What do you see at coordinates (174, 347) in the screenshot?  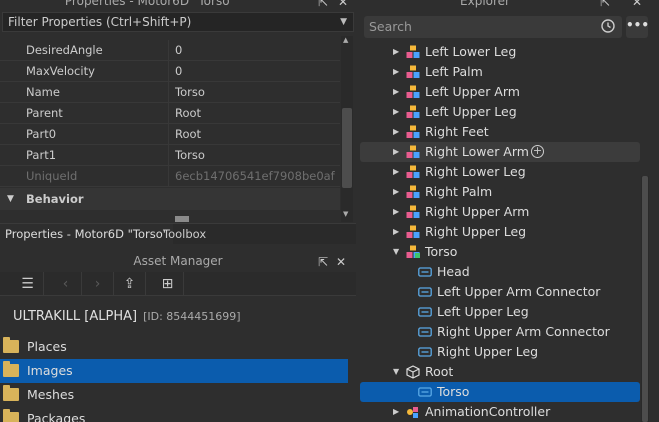 I see `asset-folder-places: Places` at bounding box center [174, 347].